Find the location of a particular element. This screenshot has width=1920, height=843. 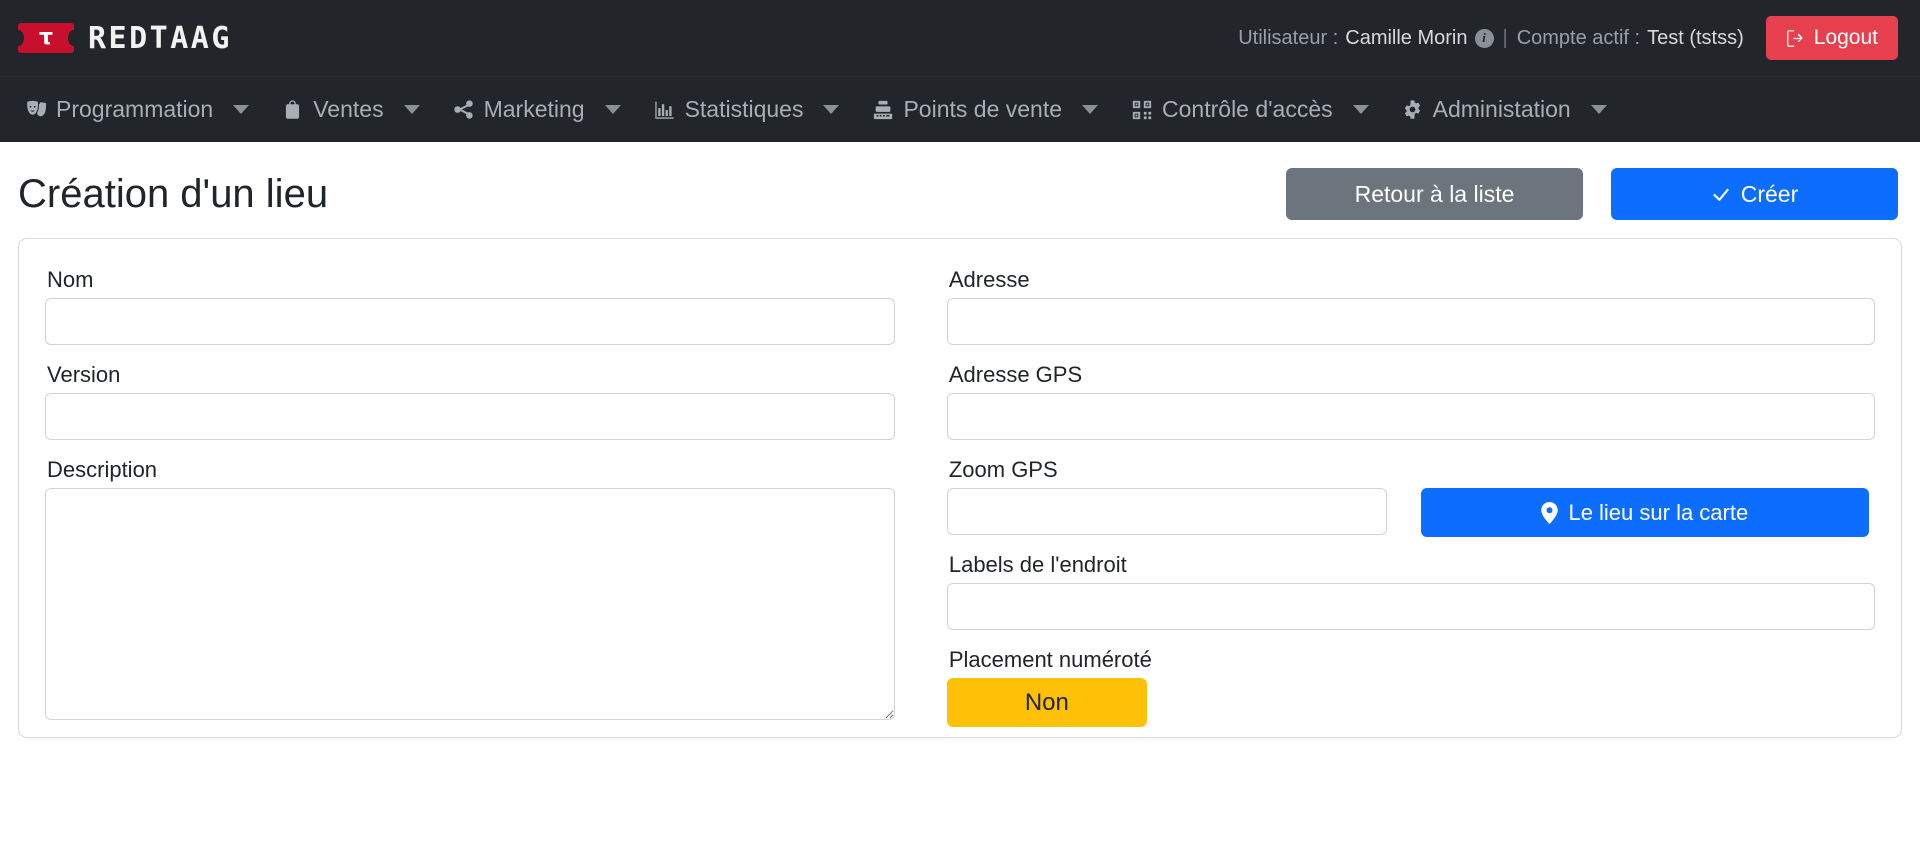

venue-on-map-button: Le lieu sur la carte is located at coordinates (1644, 512).